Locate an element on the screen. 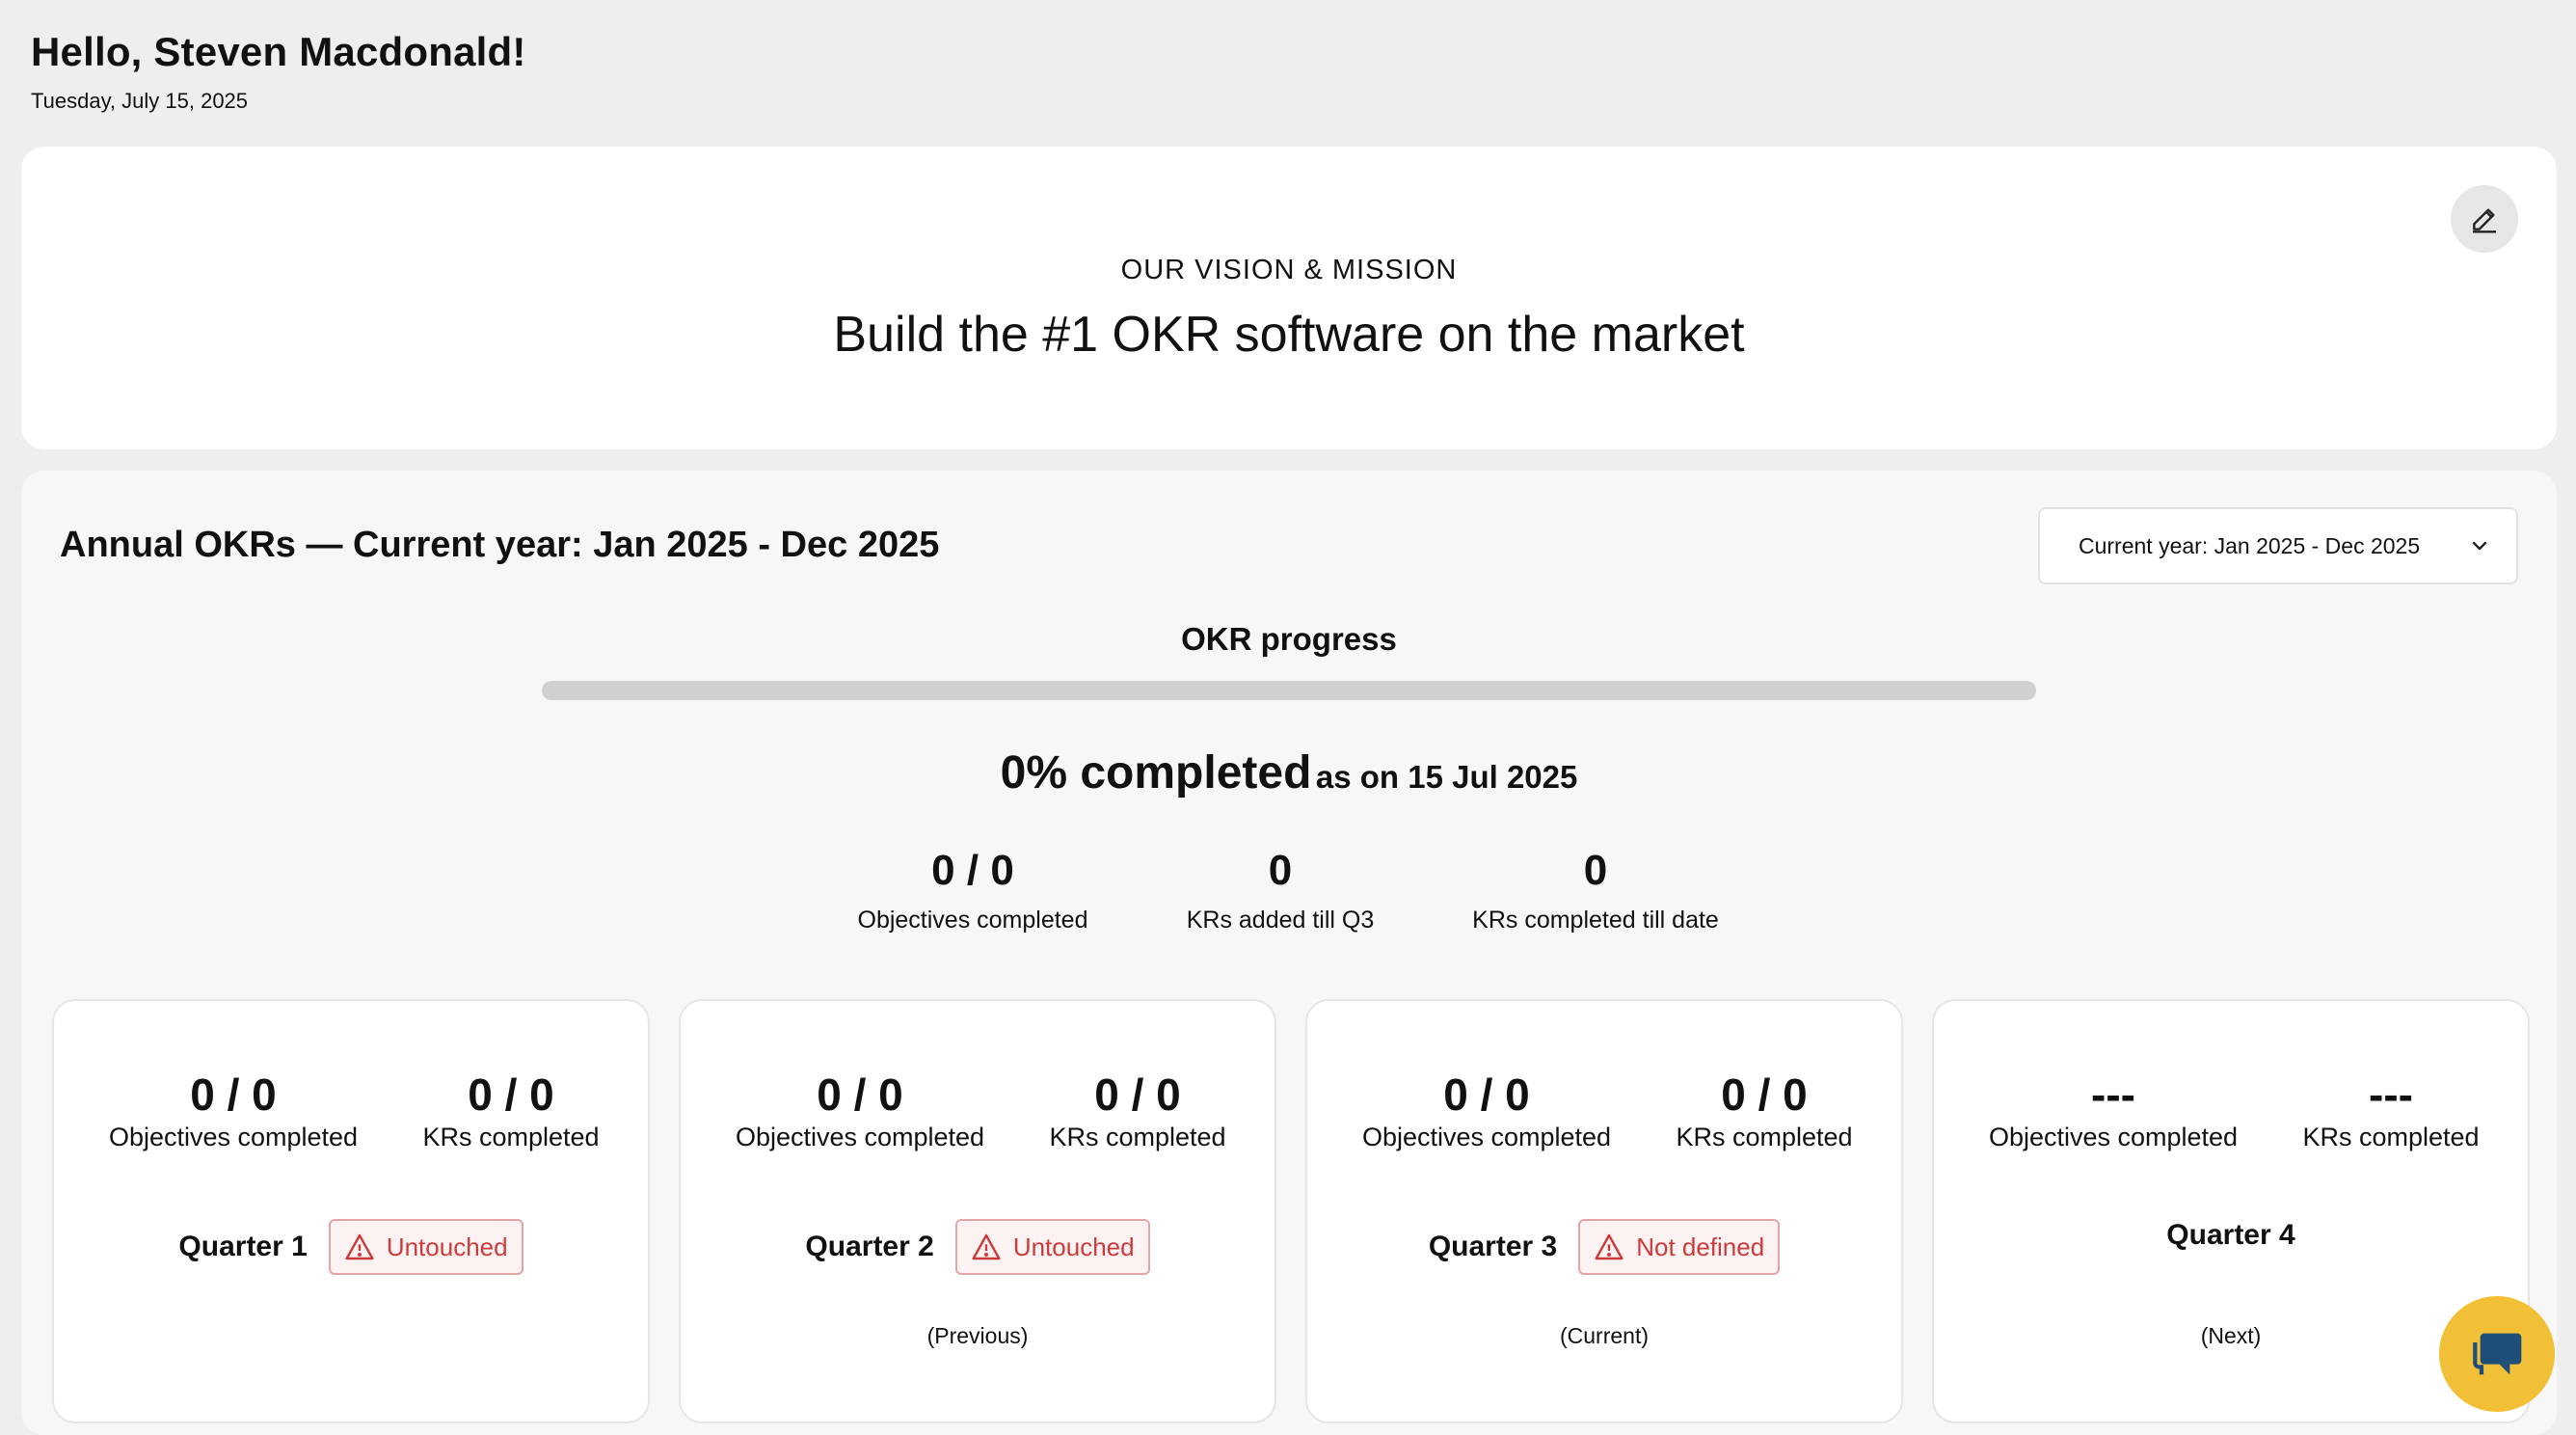 The height and width of the screenshot is (1435, 2576). quarter-krs-stat: --- KRs completed is located at coordinates (2391, 1111).